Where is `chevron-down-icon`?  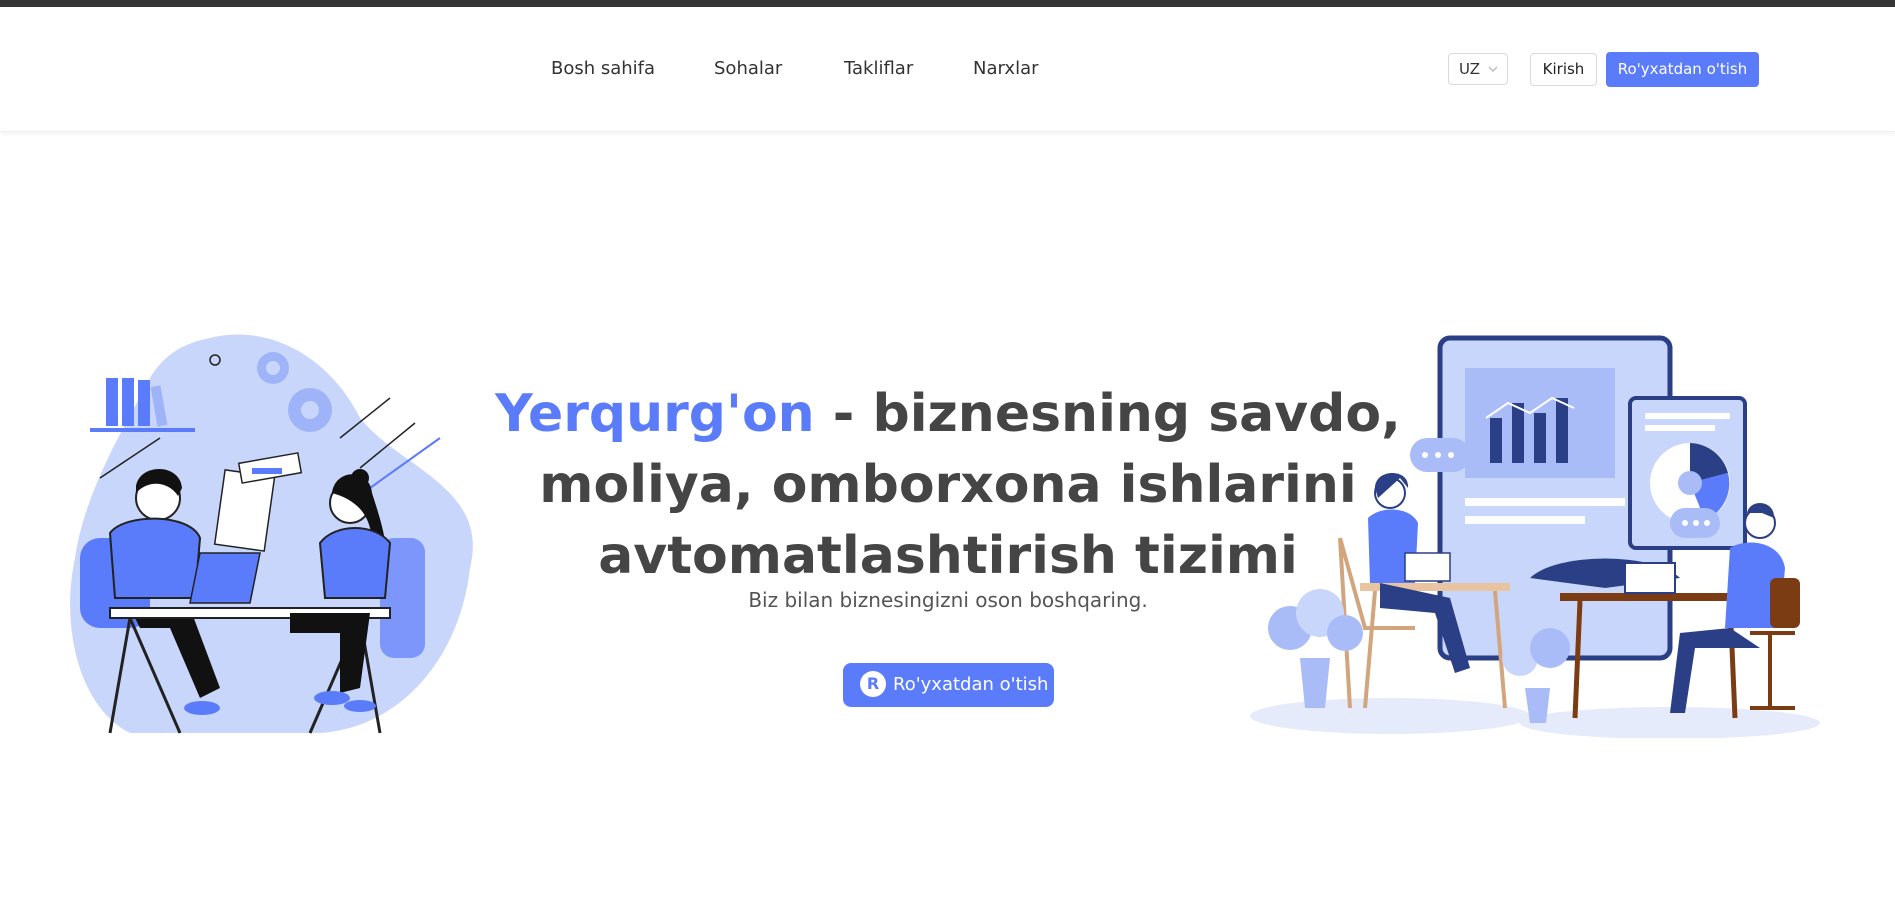 chevron-down-icon is located at coordinates (1493, 69).